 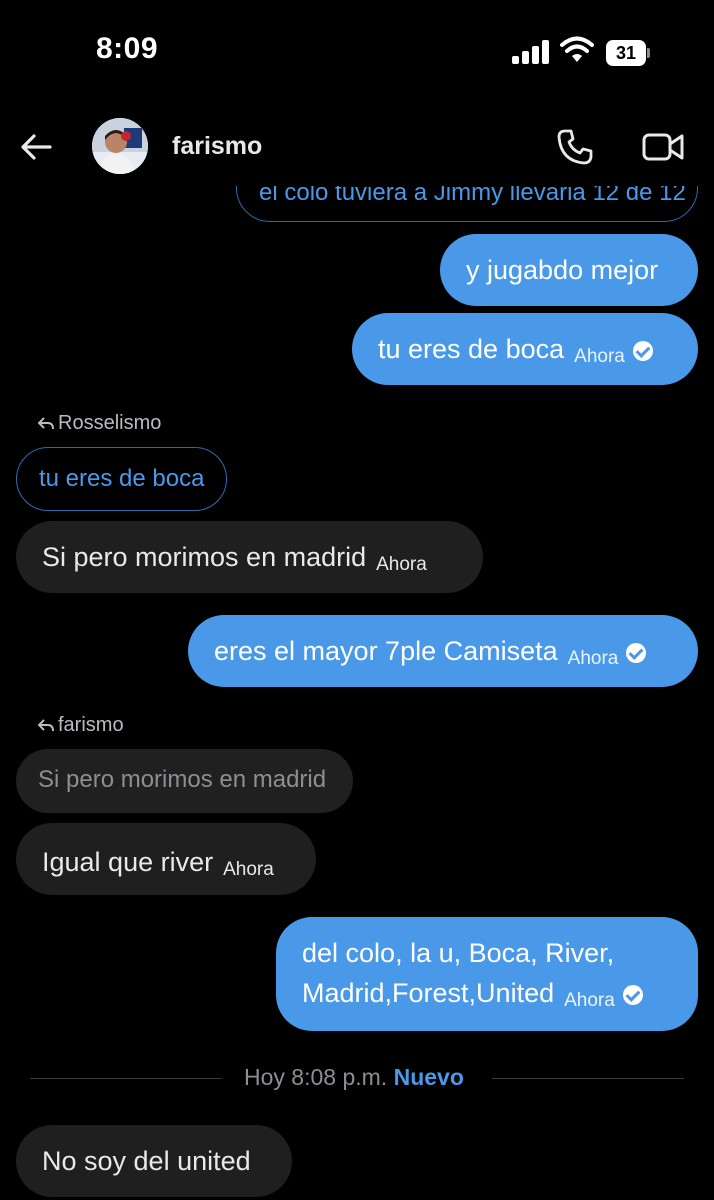 What do you see at coordinates (121, 479) in the screenshot?
I see `quoted-message: tu eres de boca` at bounding box center [121, 479].